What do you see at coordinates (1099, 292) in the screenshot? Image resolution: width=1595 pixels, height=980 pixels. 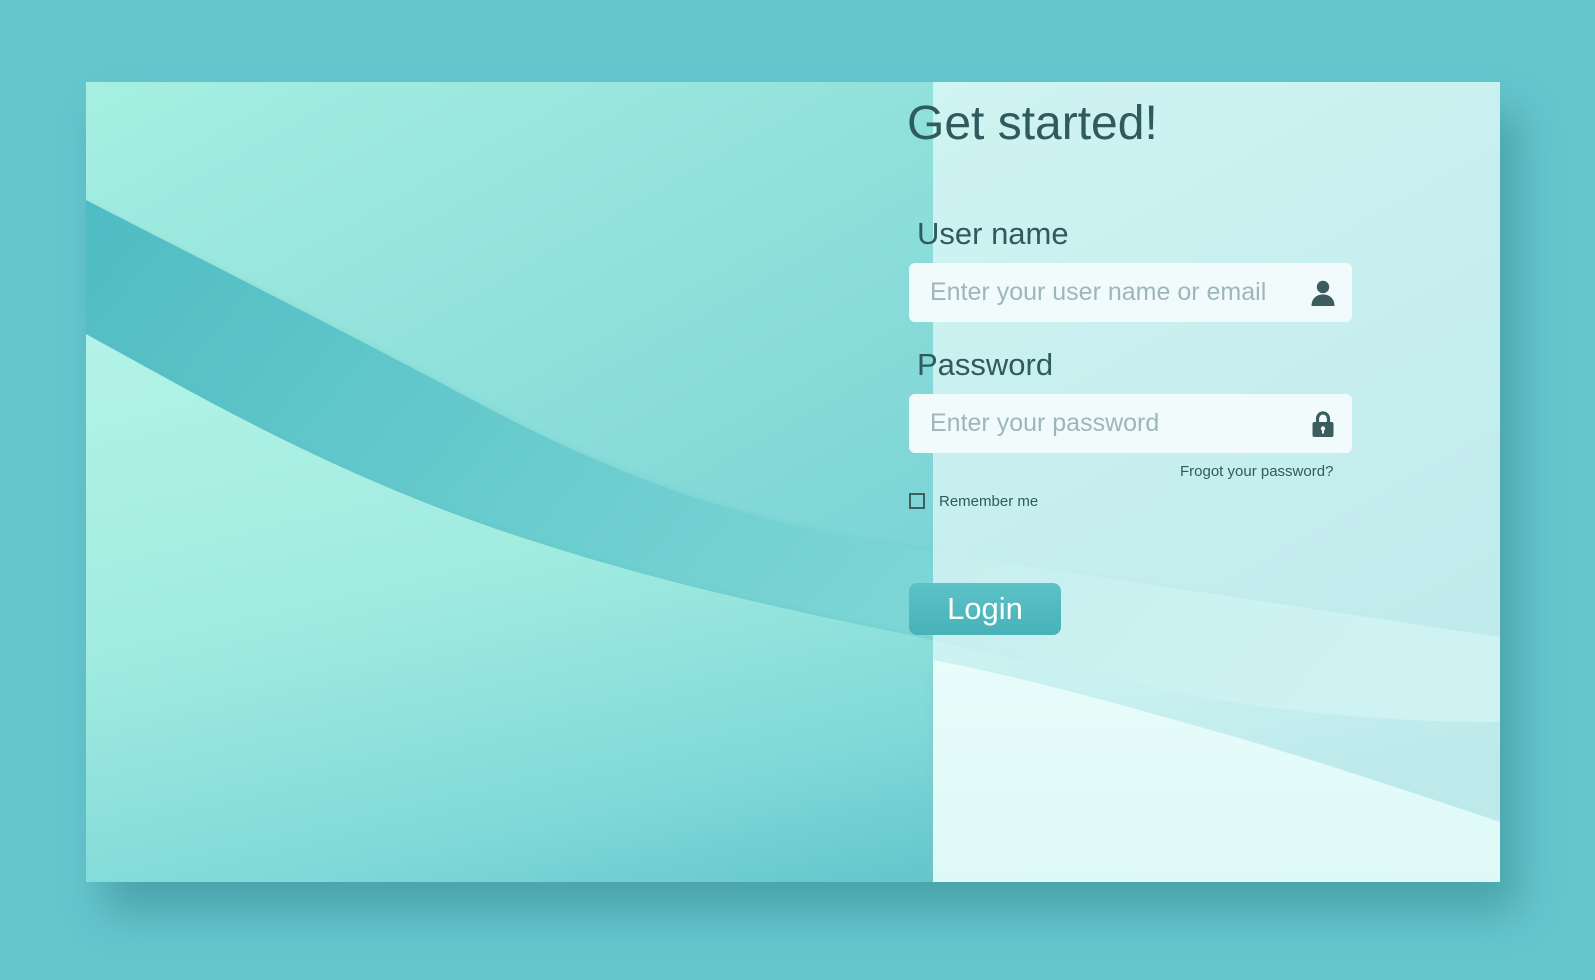 I see `username-input` at bounding box center [1099, 292].